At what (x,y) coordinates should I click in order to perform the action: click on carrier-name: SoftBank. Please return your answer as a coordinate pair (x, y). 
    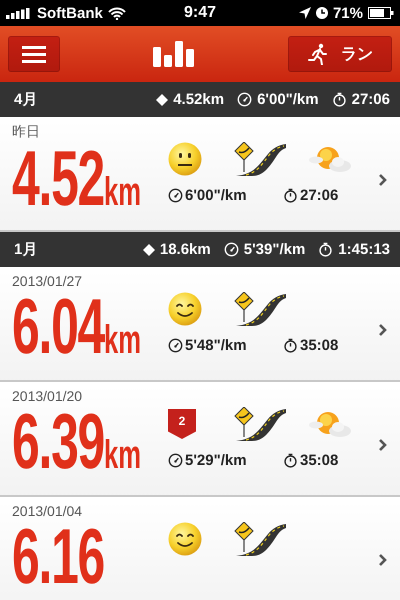
    Looking at the image, I should click on (70, 13).